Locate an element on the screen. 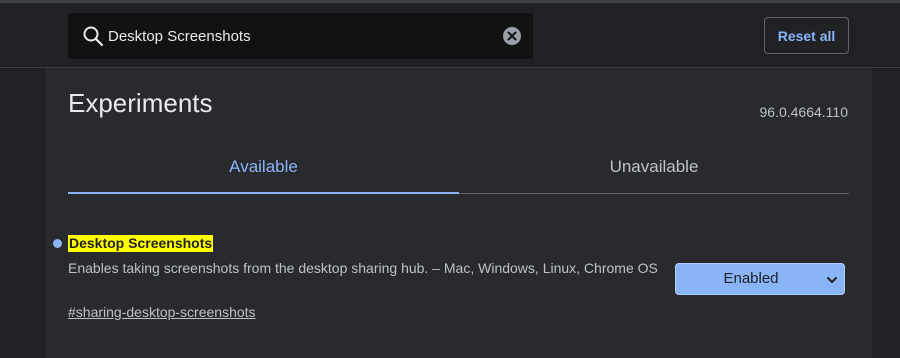 The image size is (900, 358). version-label: 96.0.4664.110 is located at coordinates (804, 112).